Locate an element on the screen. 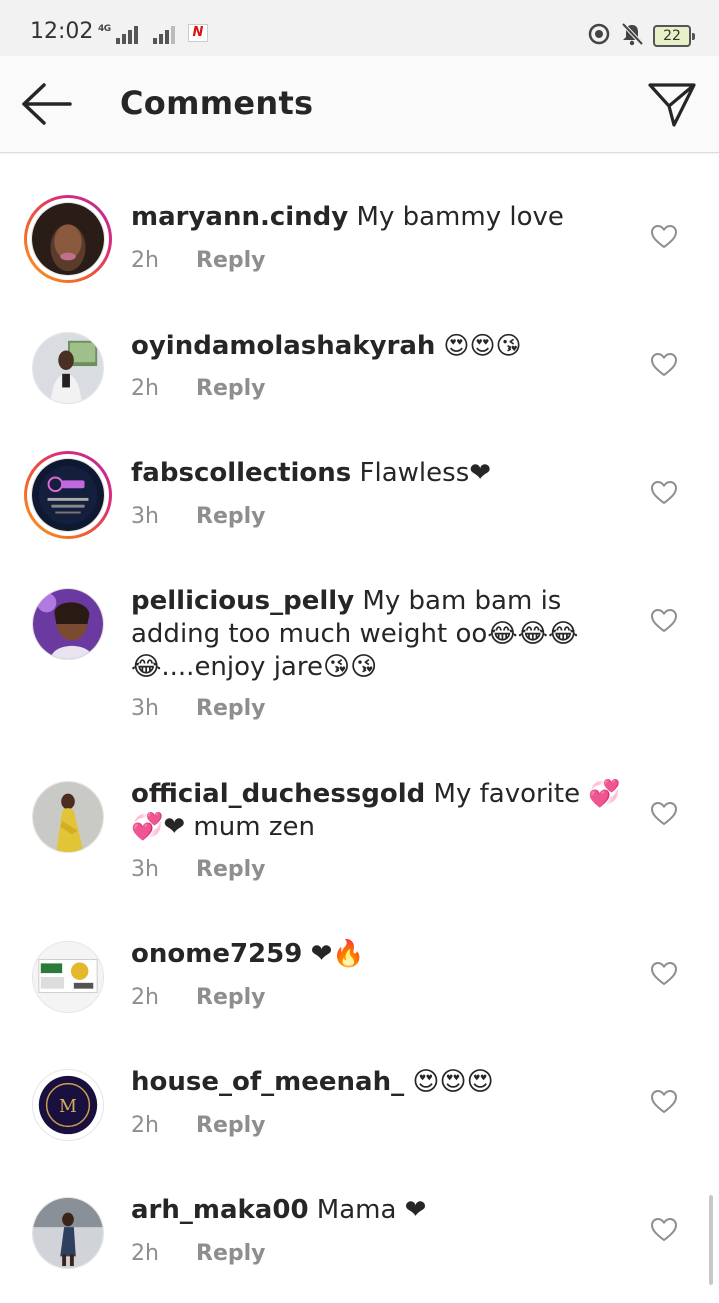 The image size is (719, 1303). comment-username: official_duchessgold is located at coordinates (278, 794).